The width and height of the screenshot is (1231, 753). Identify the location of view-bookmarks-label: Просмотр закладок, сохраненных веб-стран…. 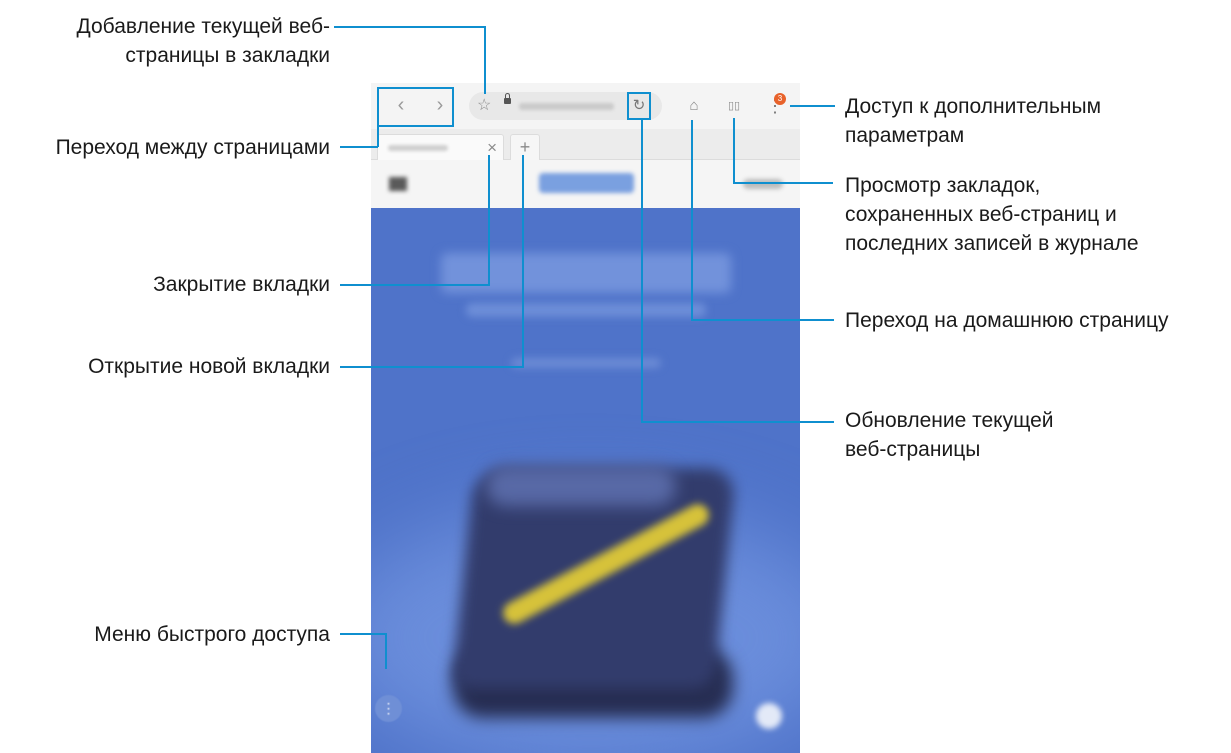
(992, 214).